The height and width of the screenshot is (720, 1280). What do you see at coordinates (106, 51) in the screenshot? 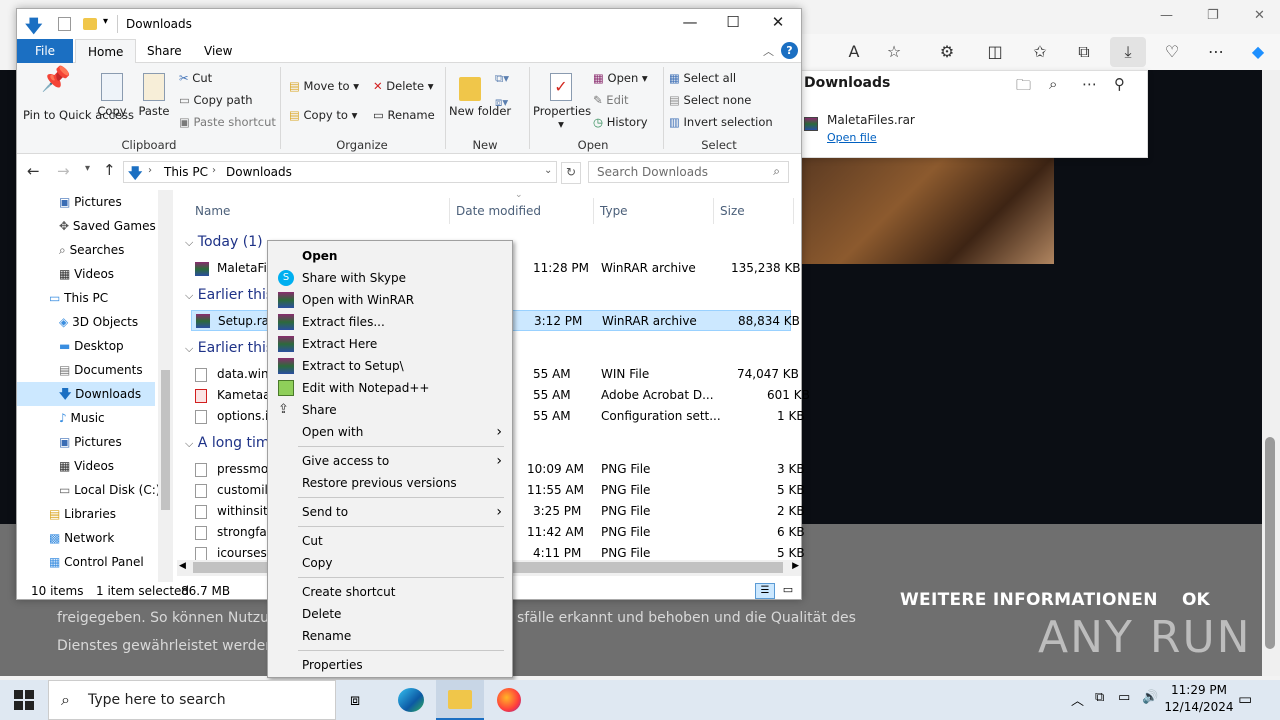
I see `tab-home: Home` at bounding box center [106, 51].